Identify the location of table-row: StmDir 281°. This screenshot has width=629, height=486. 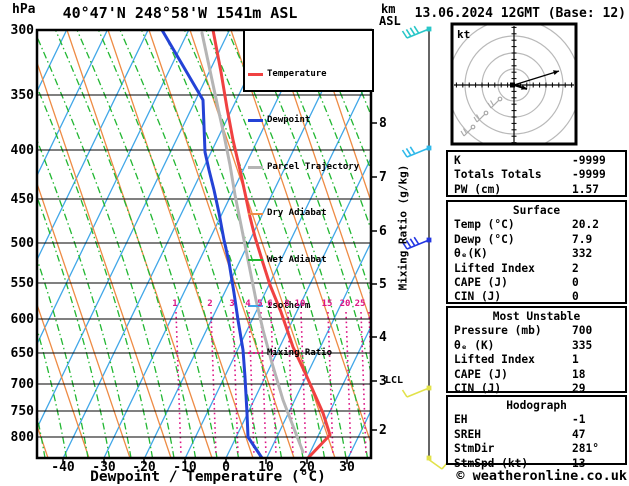
(526, 449).